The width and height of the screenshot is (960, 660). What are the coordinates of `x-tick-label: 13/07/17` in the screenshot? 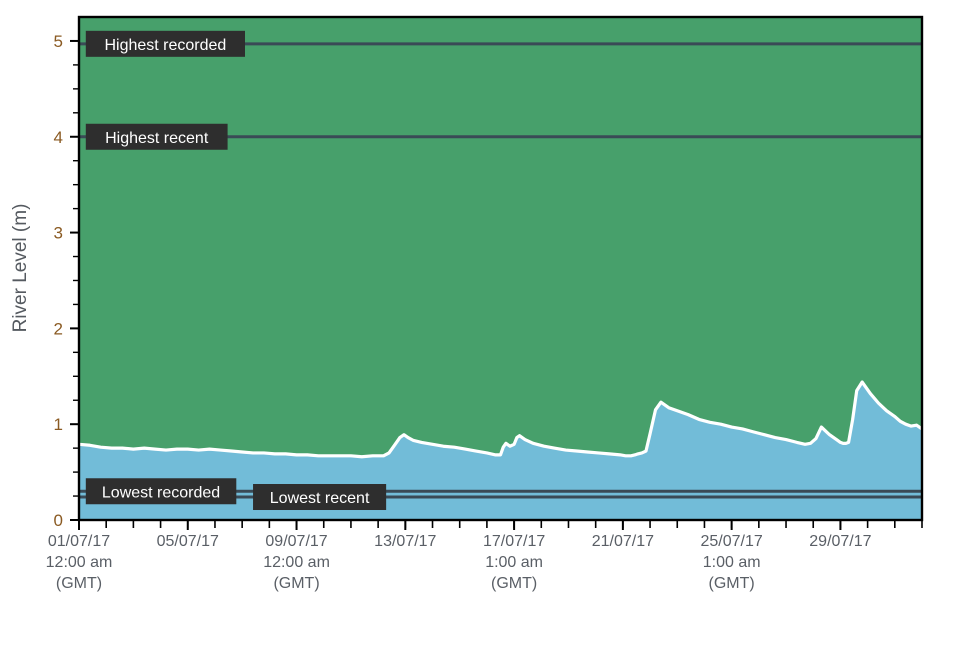 It's located at (405, 541).